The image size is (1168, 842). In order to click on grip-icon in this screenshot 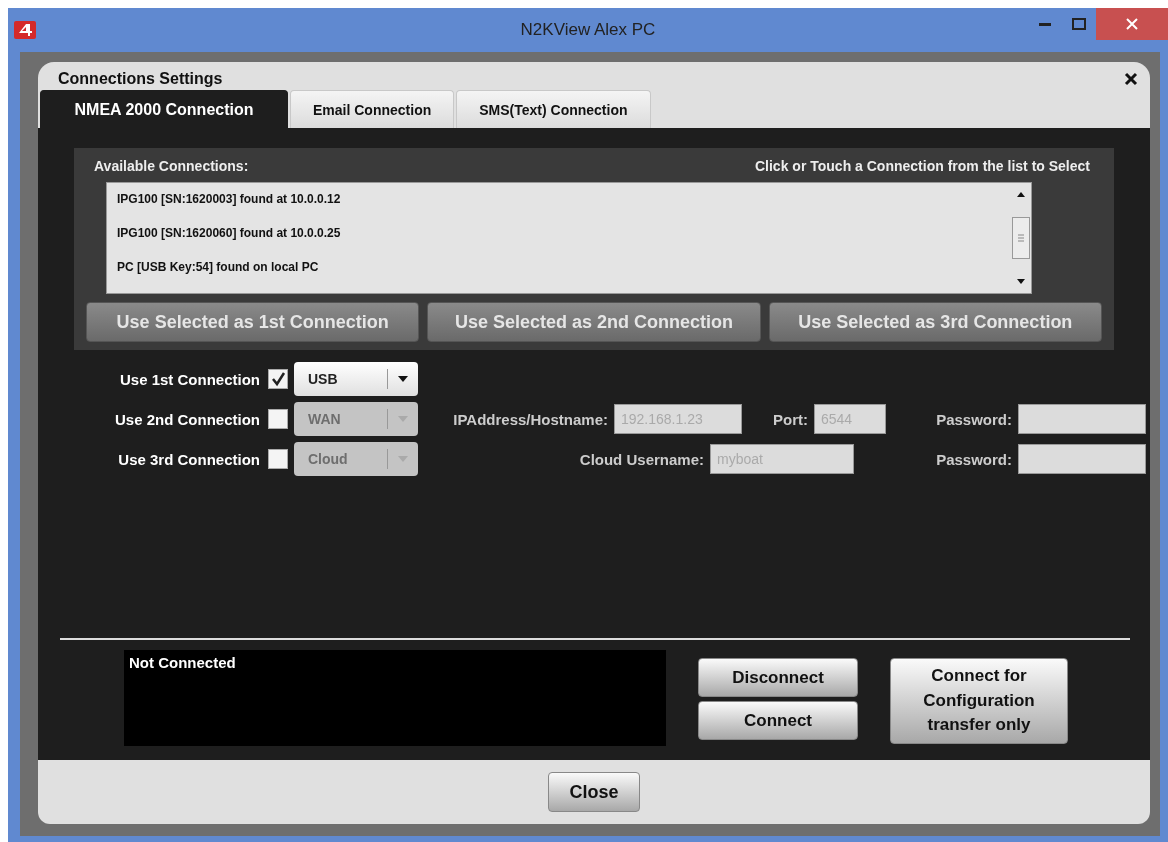, I will do `click(1021, 238)`.